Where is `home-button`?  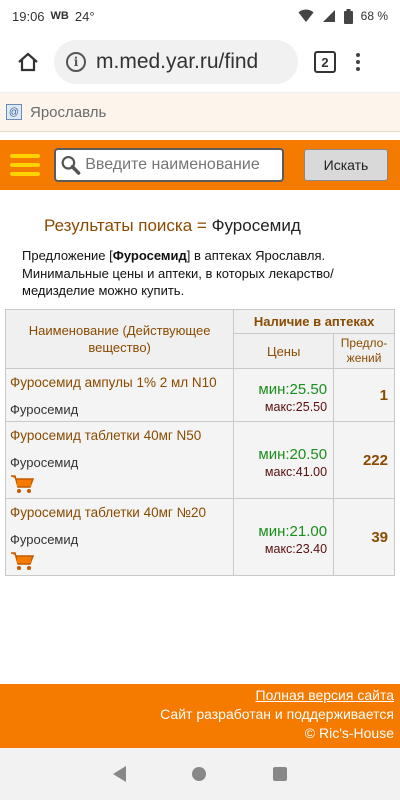
home-button is located at coordinates (28, 62).